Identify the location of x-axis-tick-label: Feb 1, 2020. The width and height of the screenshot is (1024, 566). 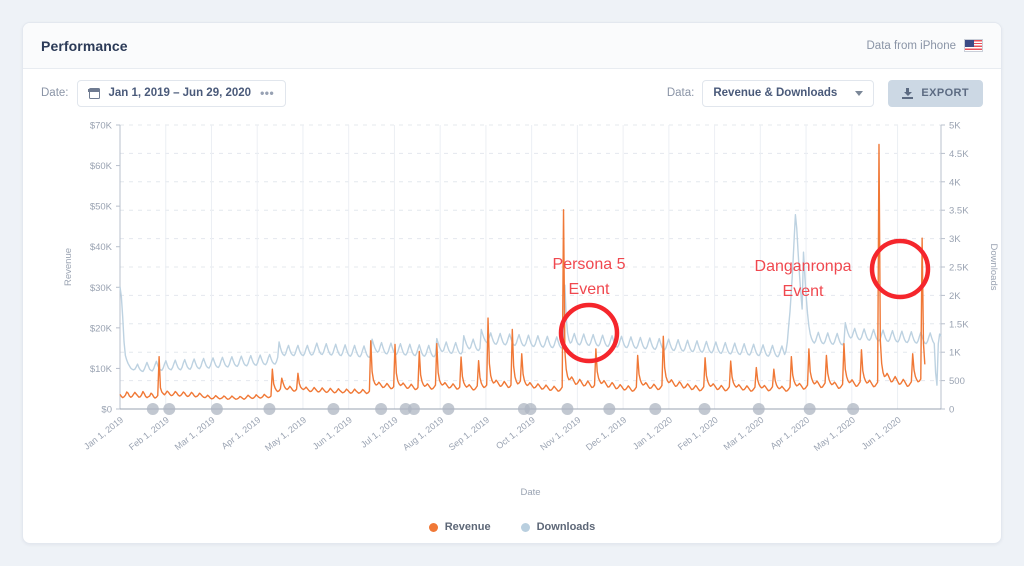
(698, 433).